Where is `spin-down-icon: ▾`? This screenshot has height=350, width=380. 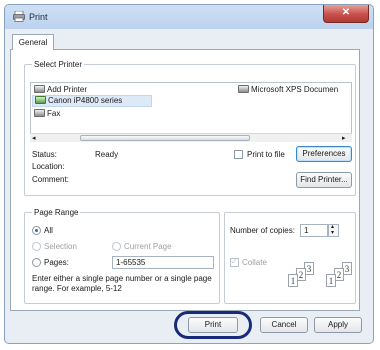 spin-down-icon: ▾ is located at coordinates (332, 232).